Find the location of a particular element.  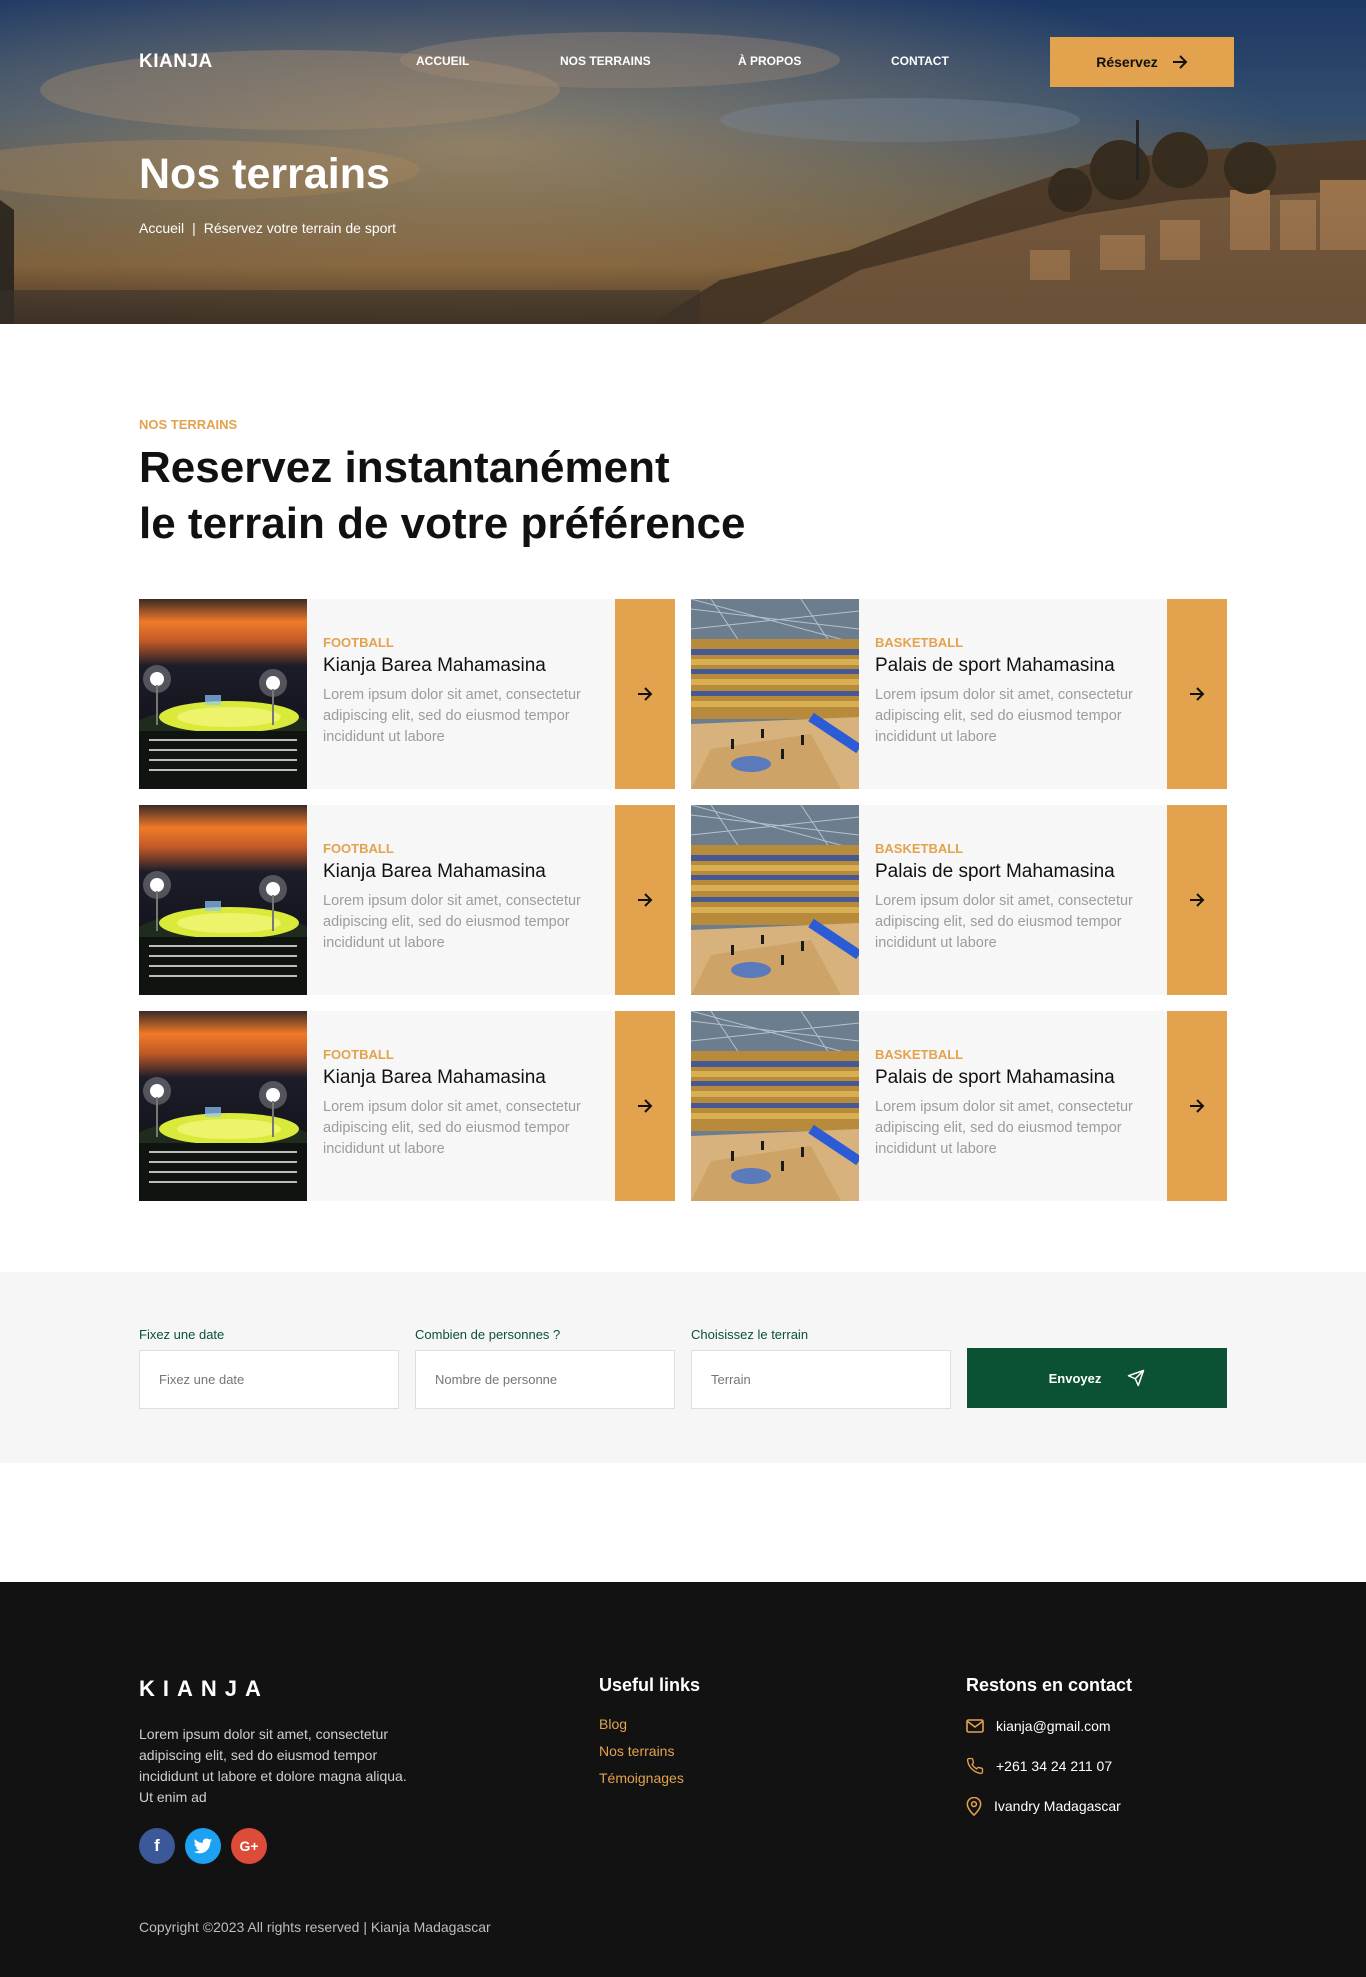

terrain-label: Choisissez le terrain is located at coordinates (750, 1334).